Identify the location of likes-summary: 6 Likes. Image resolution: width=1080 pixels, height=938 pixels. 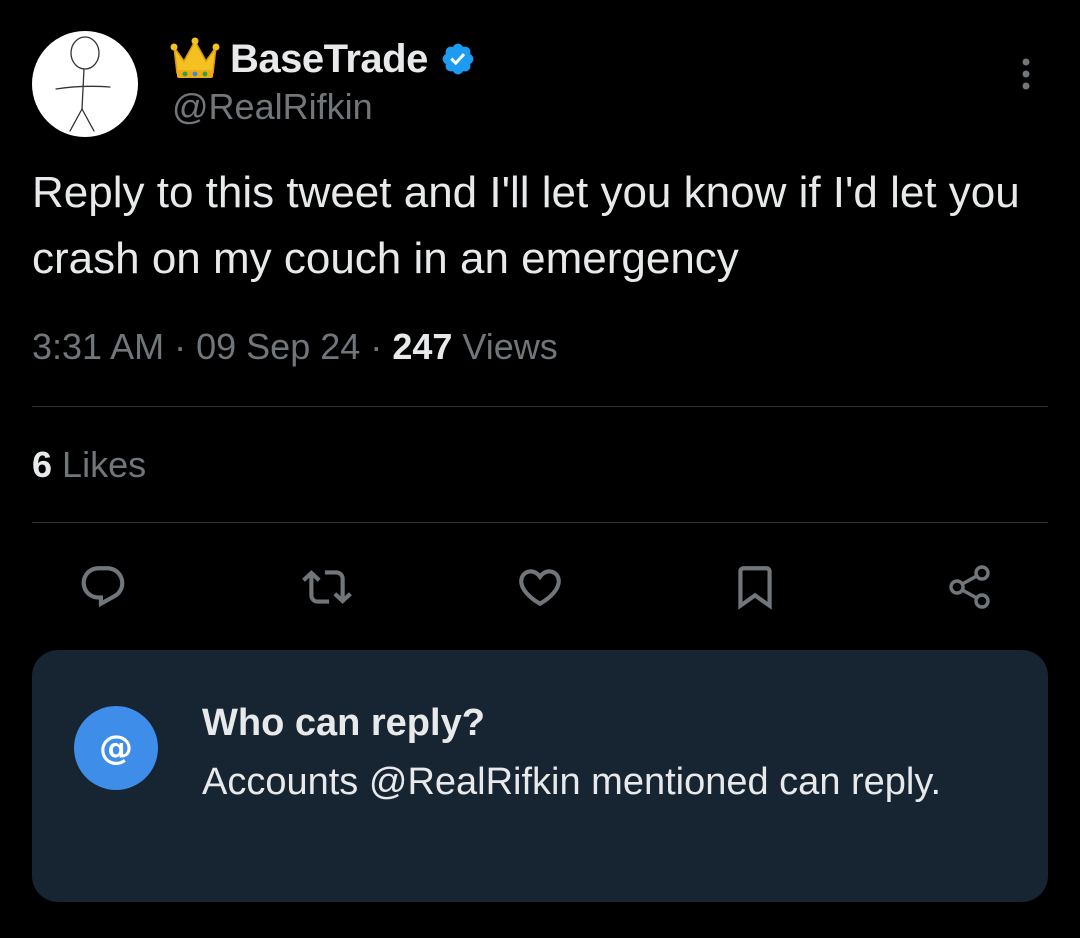
(89, 465).